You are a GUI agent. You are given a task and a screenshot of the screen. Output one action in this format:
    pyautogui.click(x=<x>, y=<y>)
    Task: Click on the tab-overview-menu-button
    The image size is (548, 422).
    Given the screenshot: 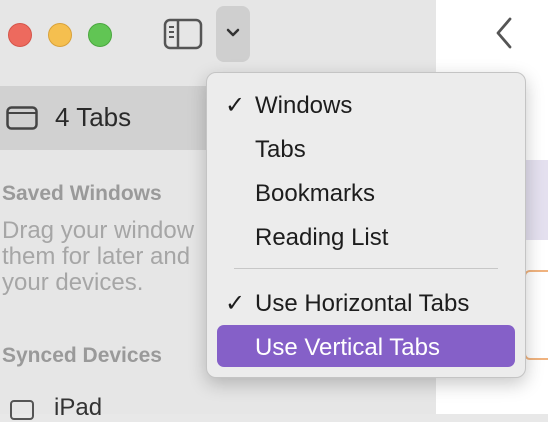 What is the action you would take?
    pyautogui.click(x=233, y=34)
    